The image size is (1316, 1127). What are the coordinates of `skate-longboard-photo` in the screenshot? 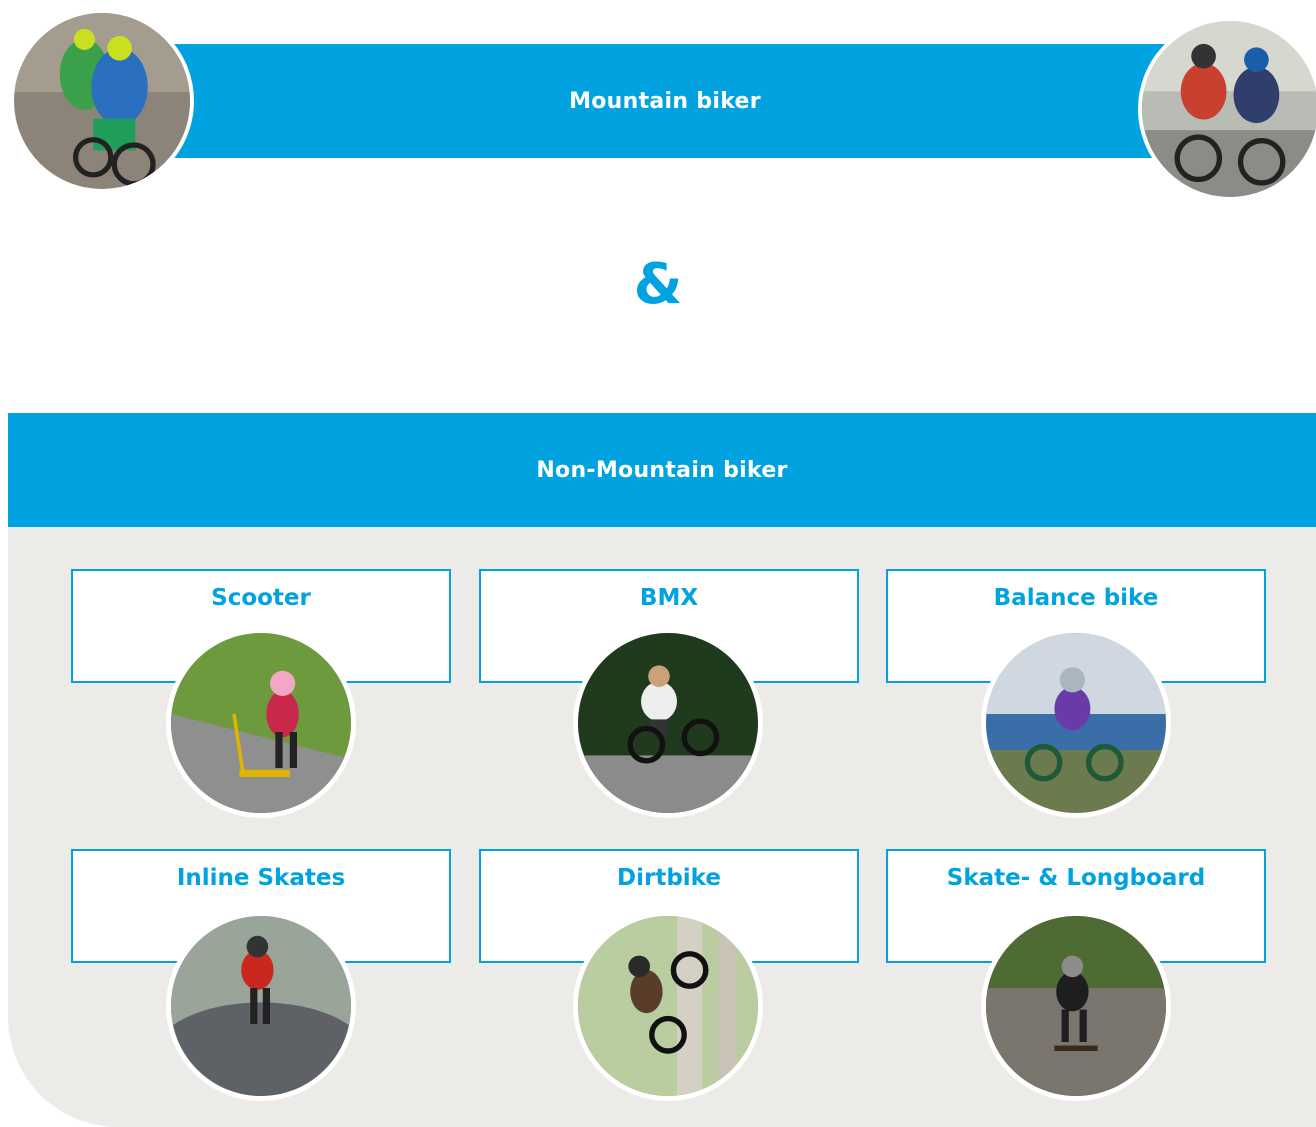 It's located at (1076, 1006).